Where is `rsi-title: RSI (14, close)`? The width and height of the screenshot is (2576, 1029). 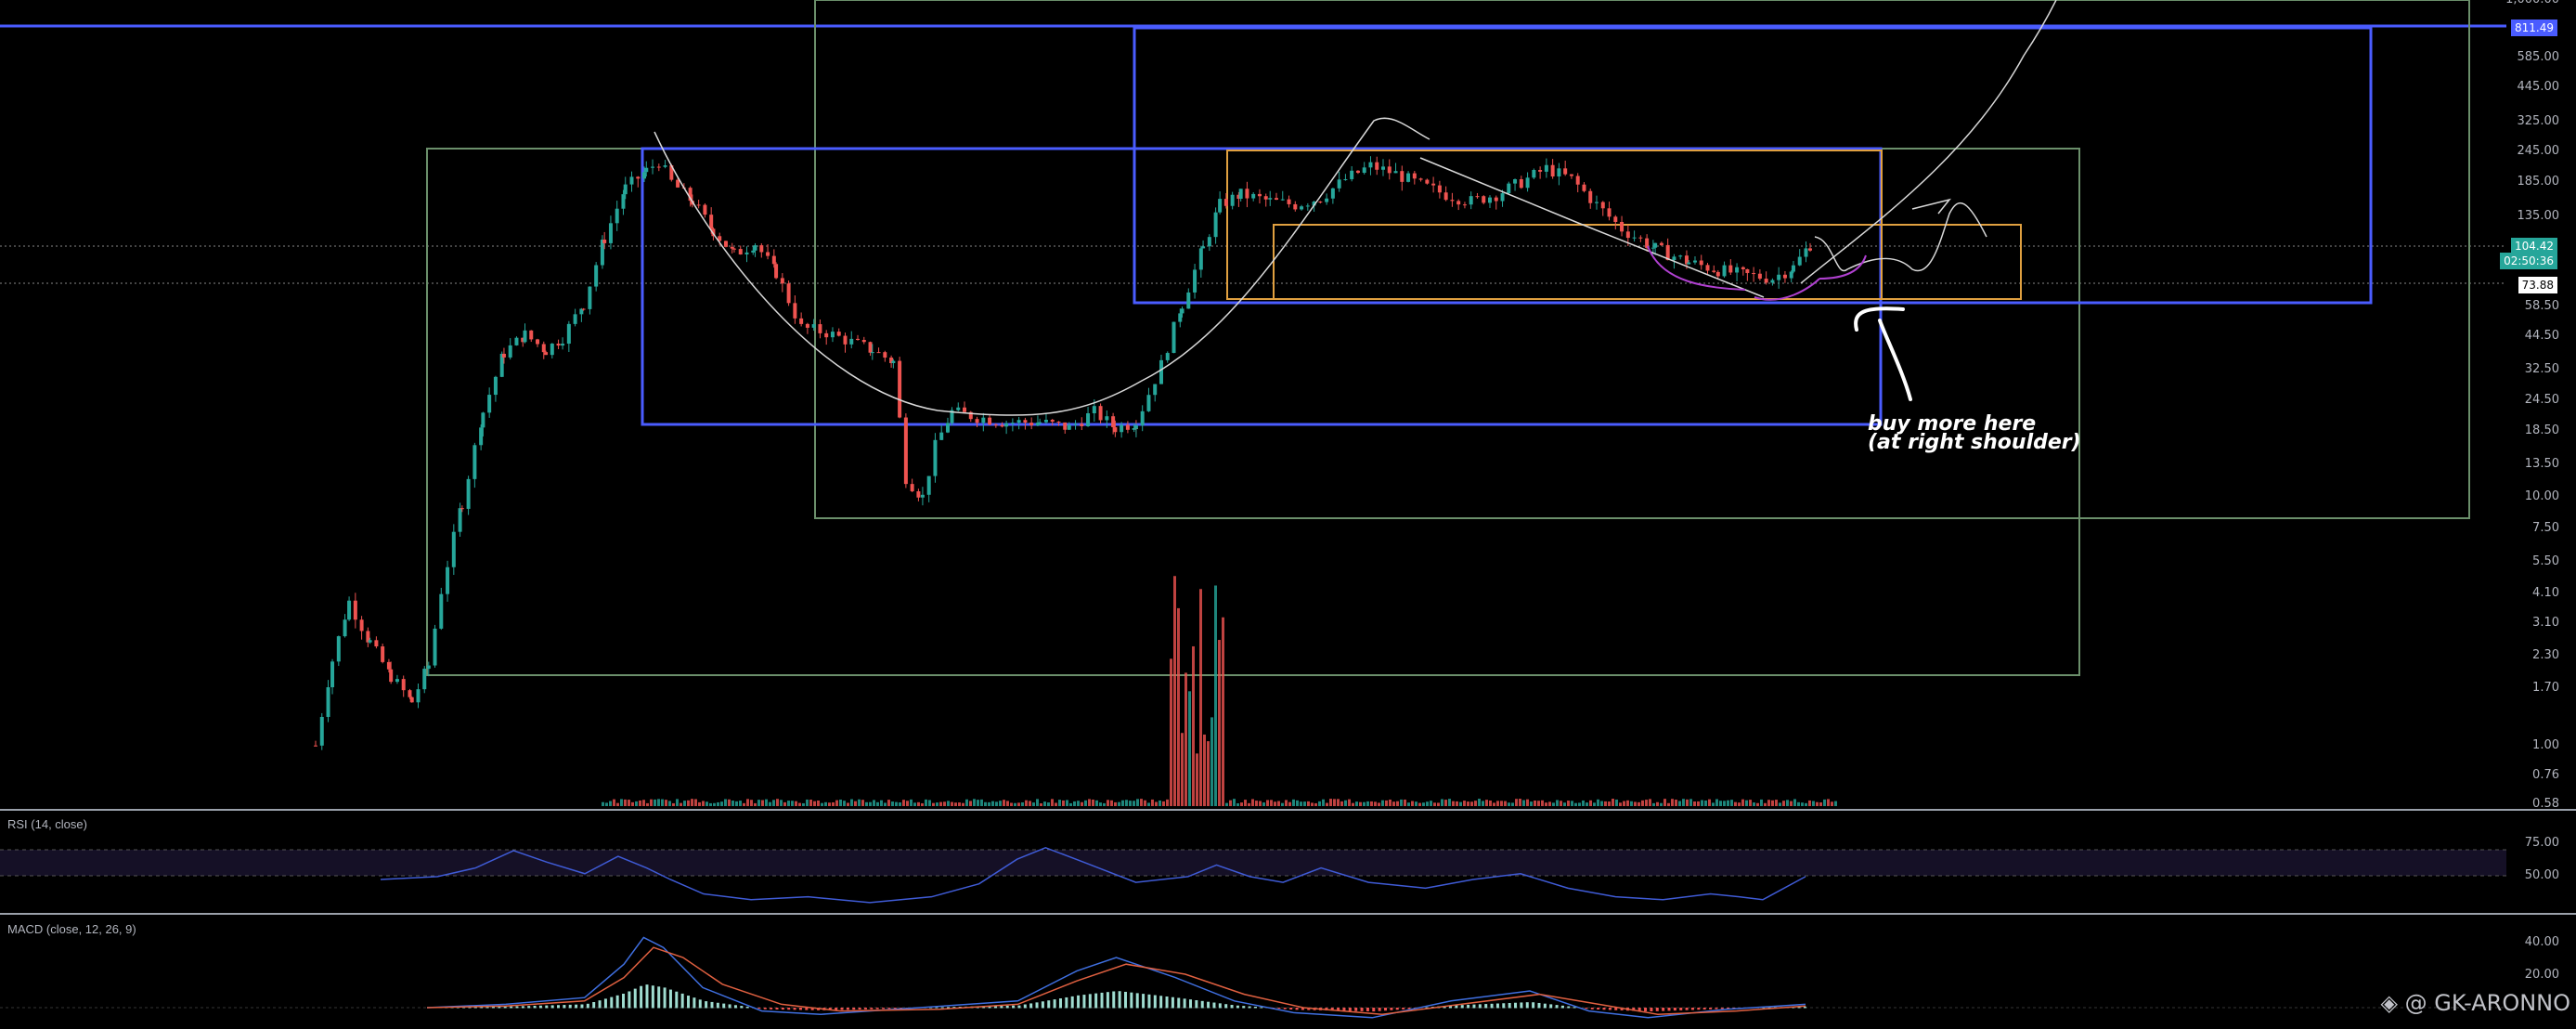 rsi-title: RSI (14, close) is located at coordinates (47, 824).